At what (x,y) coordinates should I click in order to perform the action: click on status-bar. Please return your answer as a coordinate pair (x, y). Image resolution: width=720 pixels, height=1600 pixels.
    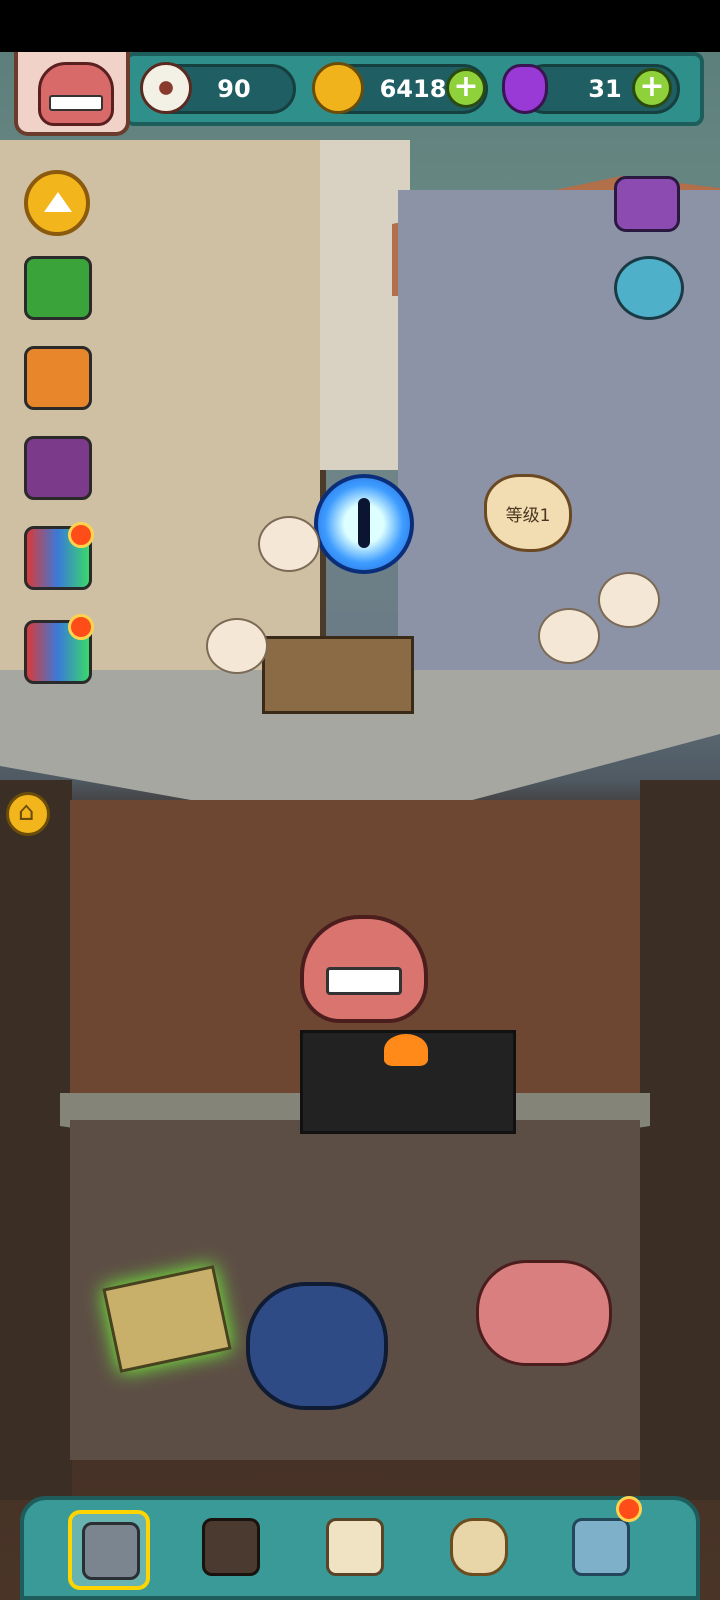
    Looking at the image, I should click on (360, 26).